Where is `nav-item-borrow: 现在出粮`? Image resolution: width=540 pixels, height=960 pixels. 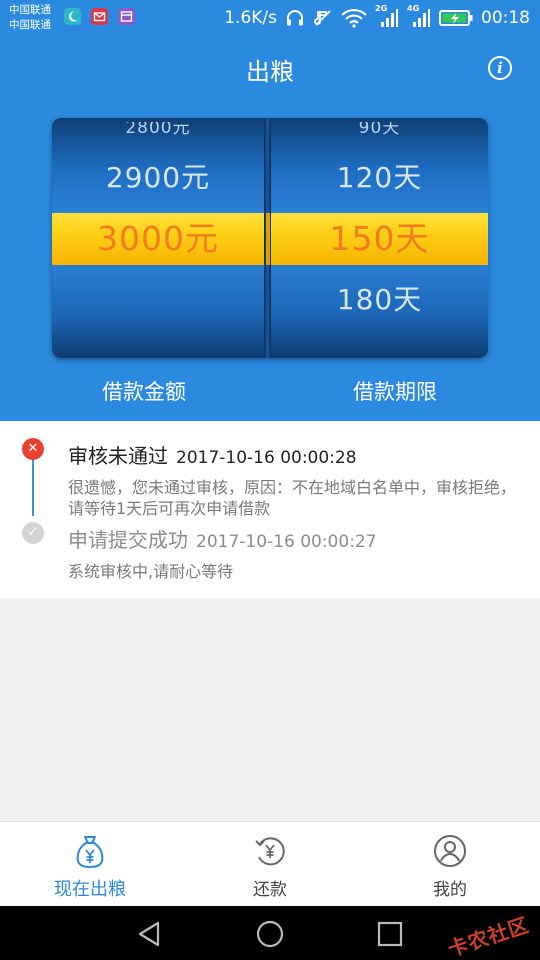 nav-item-borrow: 现在出粮 is located at coordinates (90, 864).